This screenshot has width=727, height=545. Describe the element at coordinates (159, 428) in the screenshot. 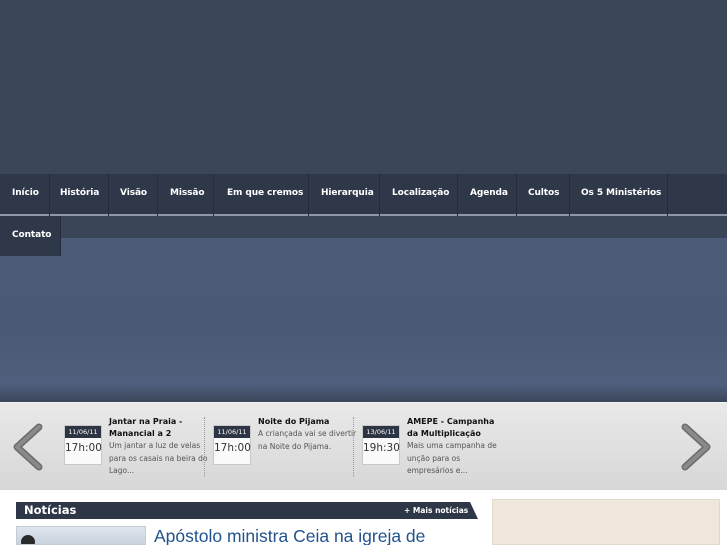

I see `event-title: Jantar na Praia - Manancial a 2` at that location.